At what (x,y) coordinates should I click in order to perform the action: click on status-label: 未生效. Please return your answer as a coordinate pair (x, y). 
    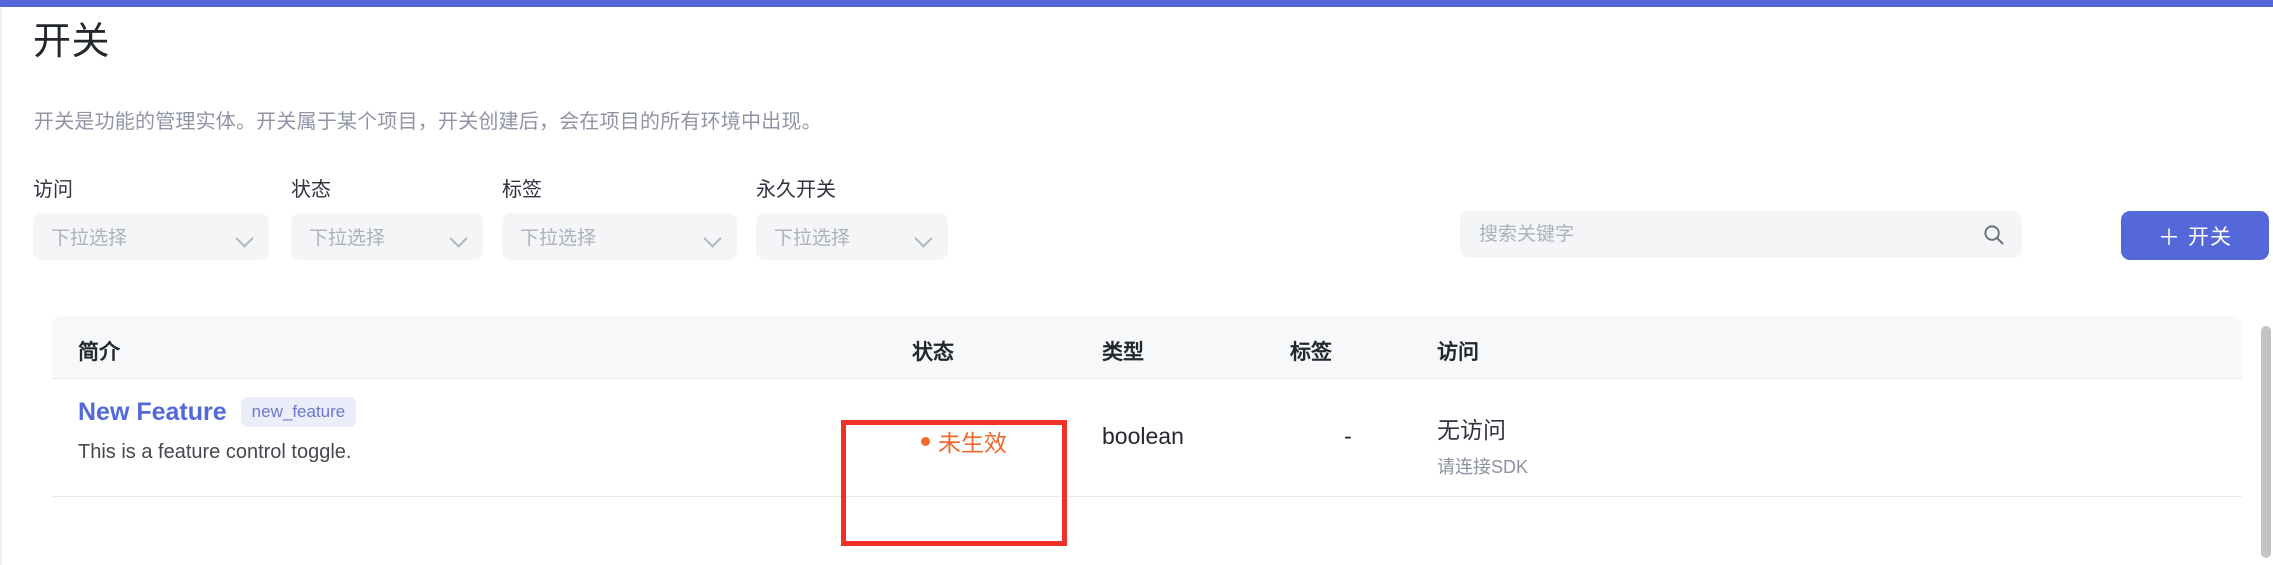
    Looking at the image, I should click on (972, 443).